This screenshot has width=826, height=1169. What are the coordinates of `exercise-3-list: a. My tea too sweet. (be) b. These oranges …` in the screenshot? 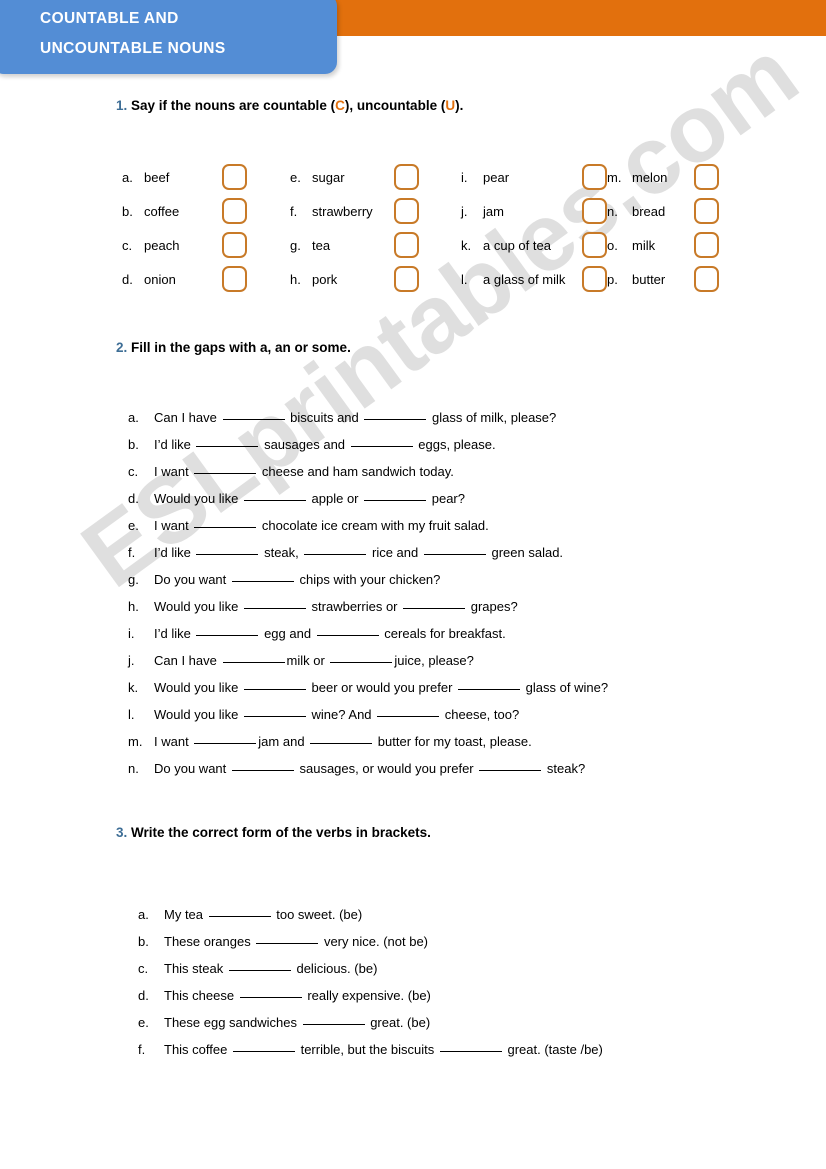 It's located at (370, 986).